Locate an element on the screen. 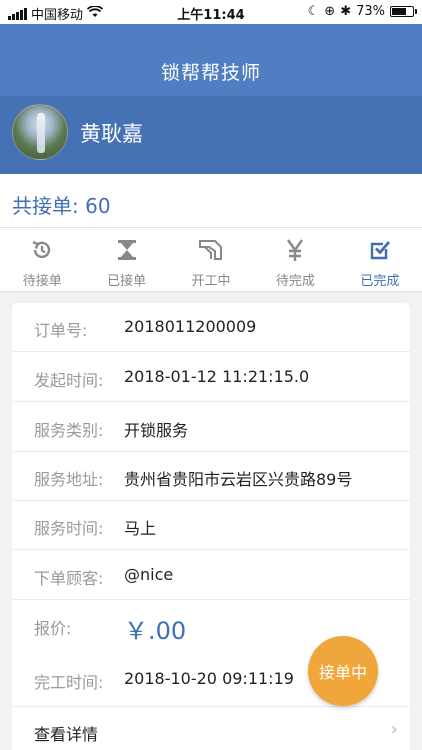 Image resolution: width=422 pixels, height=750 pixels. tab-pending: 待接单 is located at coordinates (42, 259).